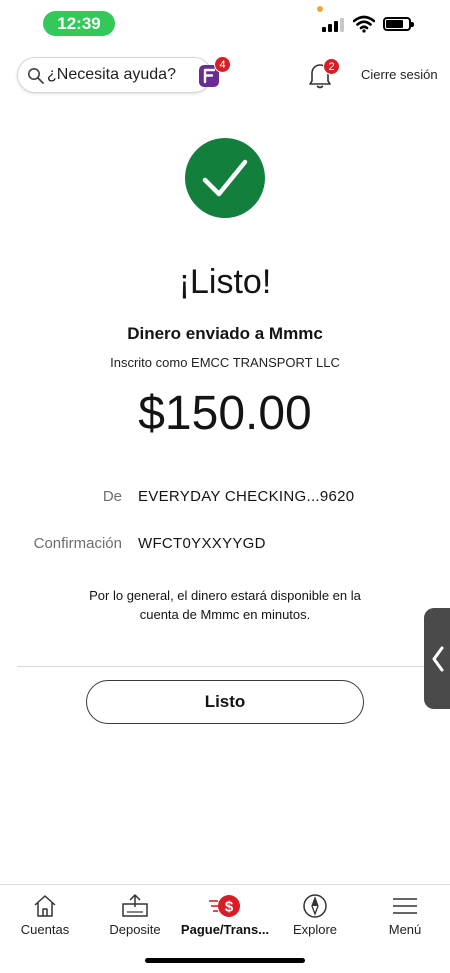  I want to click on help-search-bar: ¿Necesita ayuda? 4, so click(124, 74).